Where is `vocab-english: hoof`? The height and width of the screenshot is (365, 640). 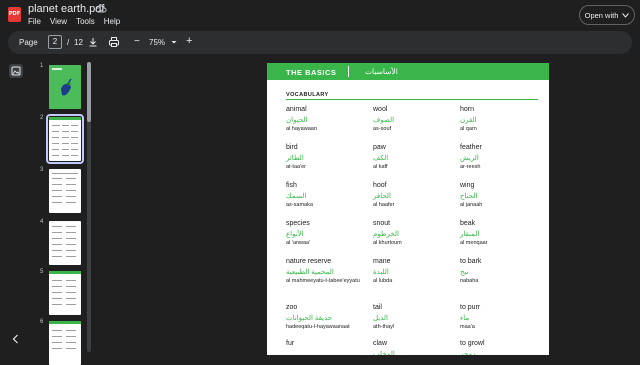
vocab-english: hoof is located at coordinates (380, 185).